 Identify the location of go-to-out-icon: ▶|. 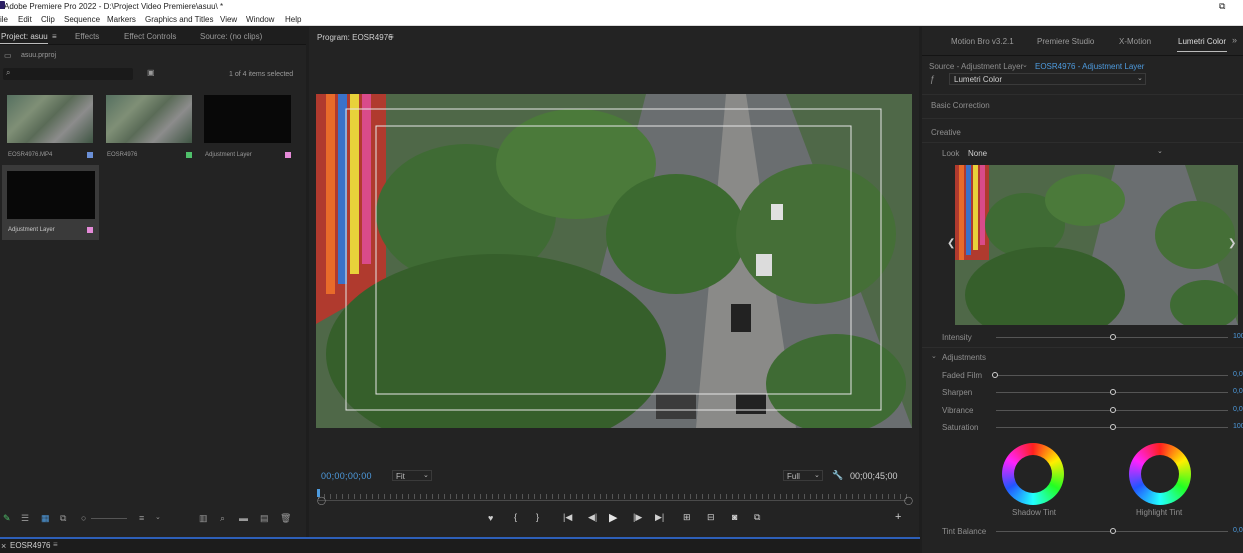
(659, 517).